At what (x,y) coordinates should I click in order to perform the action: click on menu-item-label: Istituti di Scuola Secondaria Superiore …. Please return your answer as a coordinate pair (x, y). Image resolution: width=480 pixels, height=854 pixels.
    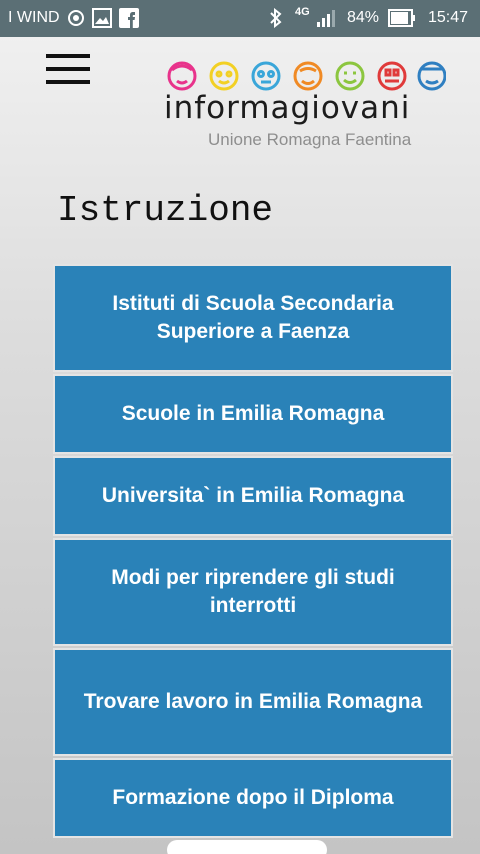
    Looking at the image, I should click on (253, 317).